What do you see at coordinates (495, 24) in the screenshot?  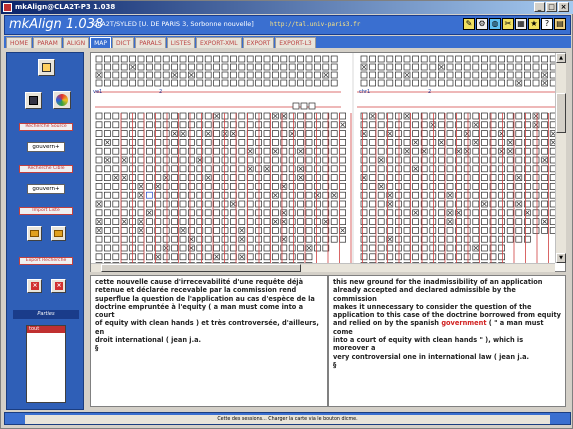 I see `globe-icon: ◍` at bounding box center [495, 24].